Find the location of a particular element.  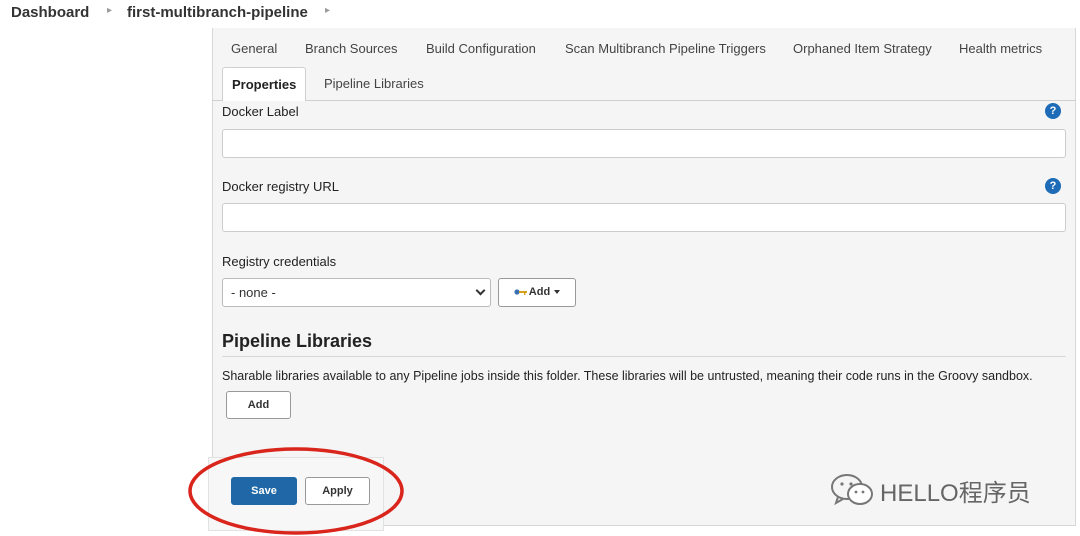

pipeline-libraries-title: Pipeline Libraries is located at coordinates (297, 341).